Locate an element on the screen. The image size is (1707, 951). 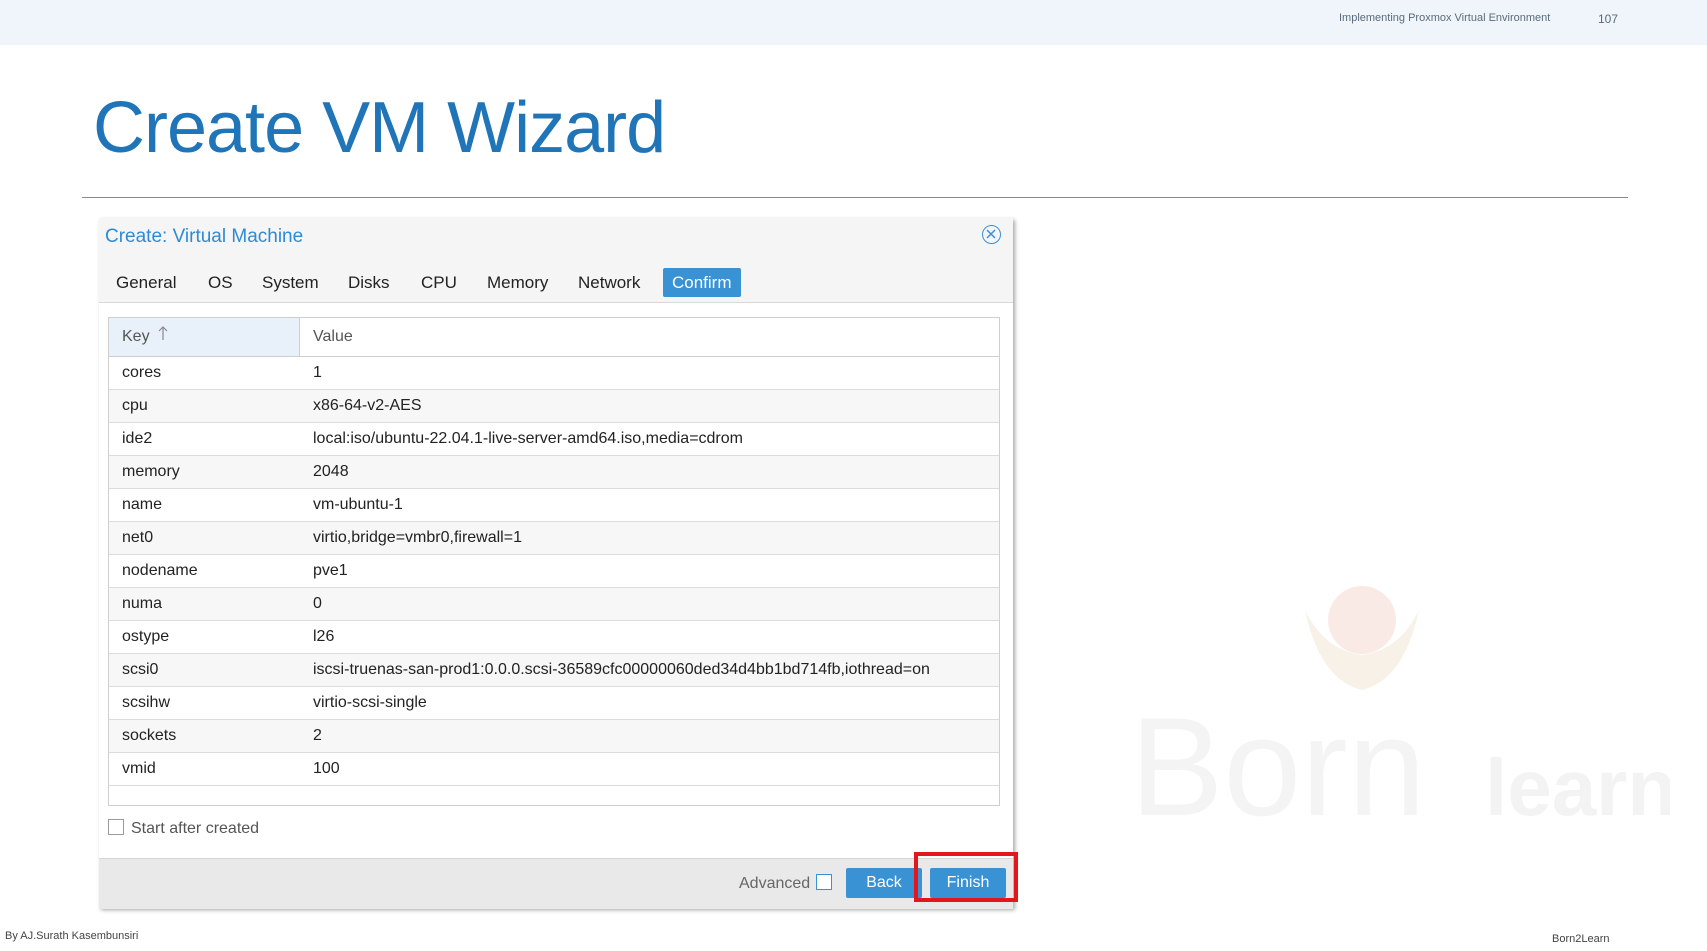
table-row: nodename pve1 is located at coordinates (554, 571).